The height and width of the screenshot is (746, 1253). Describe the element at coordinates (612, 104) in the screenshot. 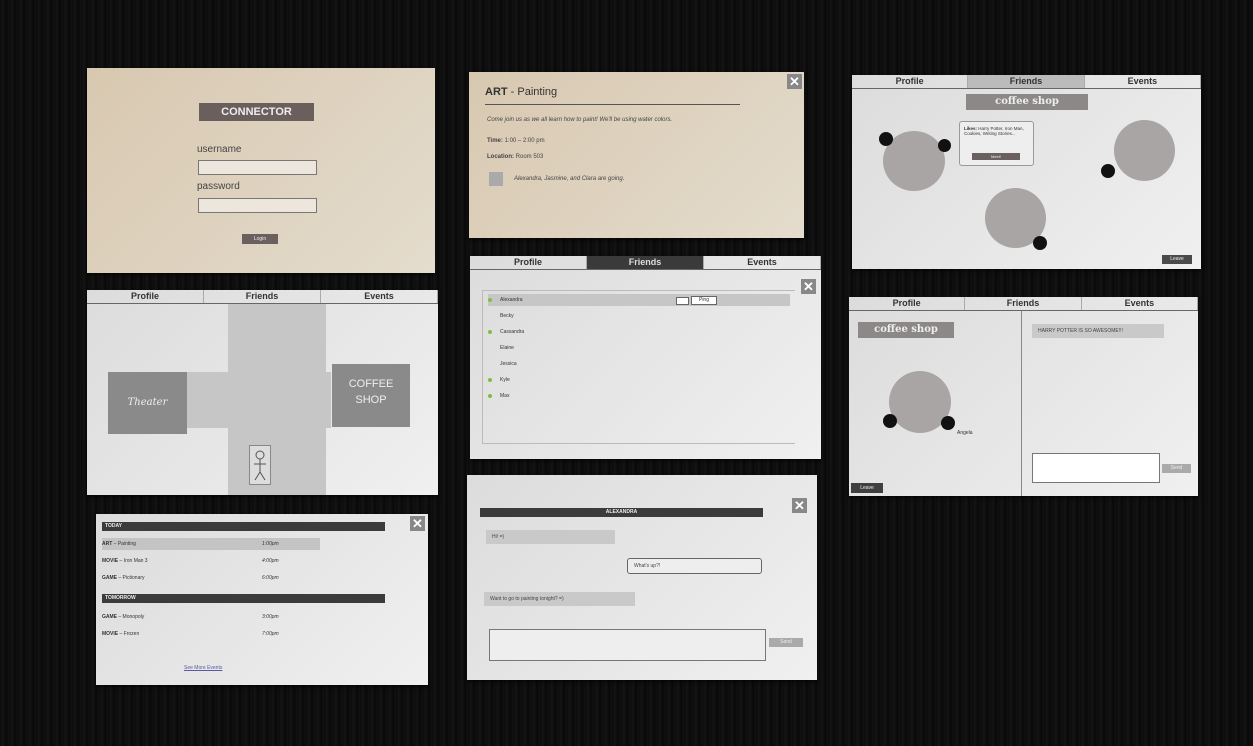

I see `title-divider` at that location.